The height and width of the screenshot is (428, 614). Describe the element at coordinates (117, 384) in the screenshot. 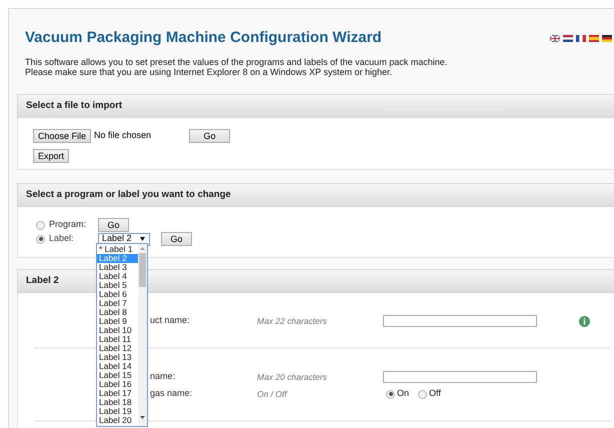

I see `dropdown-option: Label 16` at that location.